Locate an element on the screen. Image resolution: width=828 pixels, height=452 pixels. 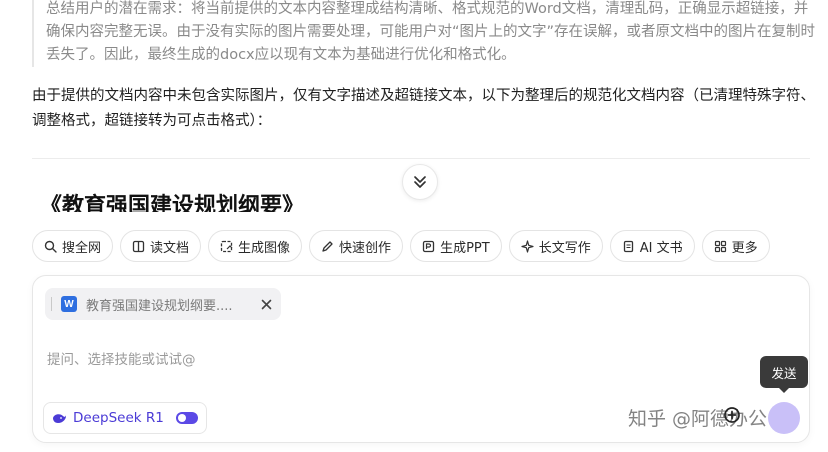
skill-label: 更多 is located at coordinates (744, 248).